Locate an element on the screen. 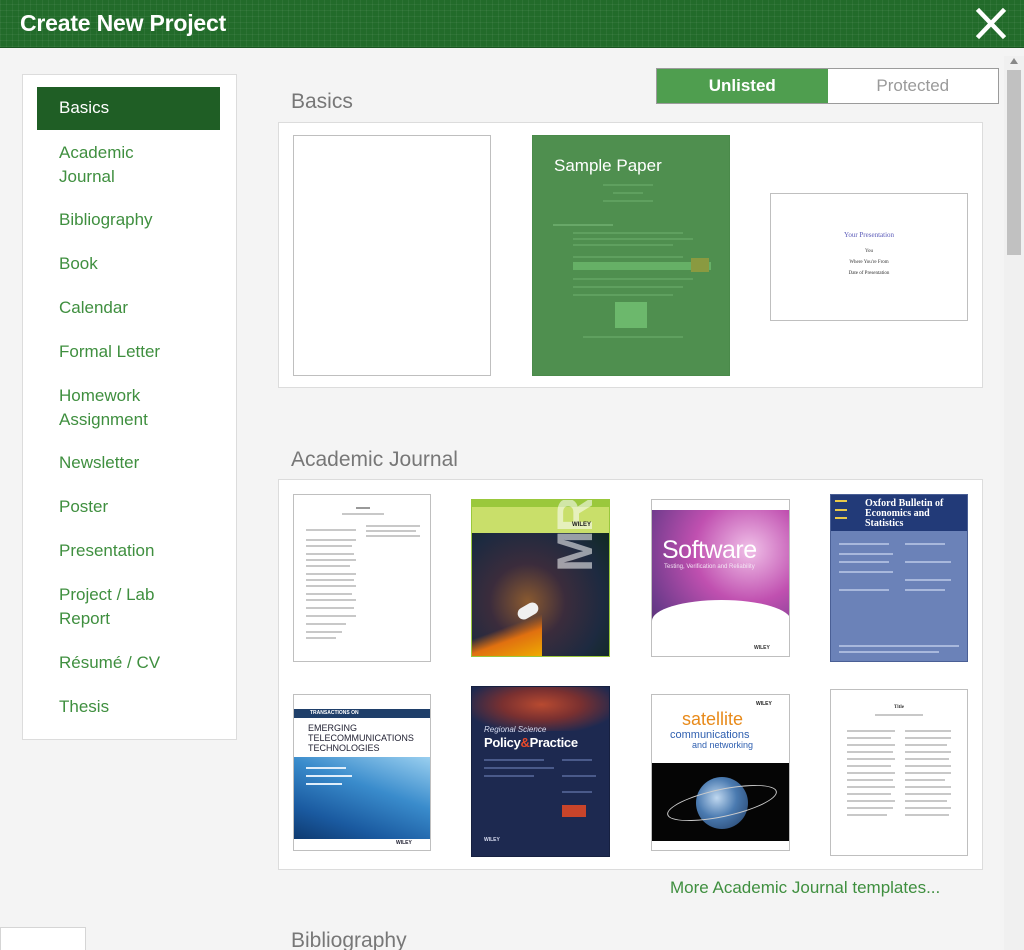 The height and width of the screenshot is (950, 1024). template-sample-paper: Sample Paper is located at coordinates (631, 255).